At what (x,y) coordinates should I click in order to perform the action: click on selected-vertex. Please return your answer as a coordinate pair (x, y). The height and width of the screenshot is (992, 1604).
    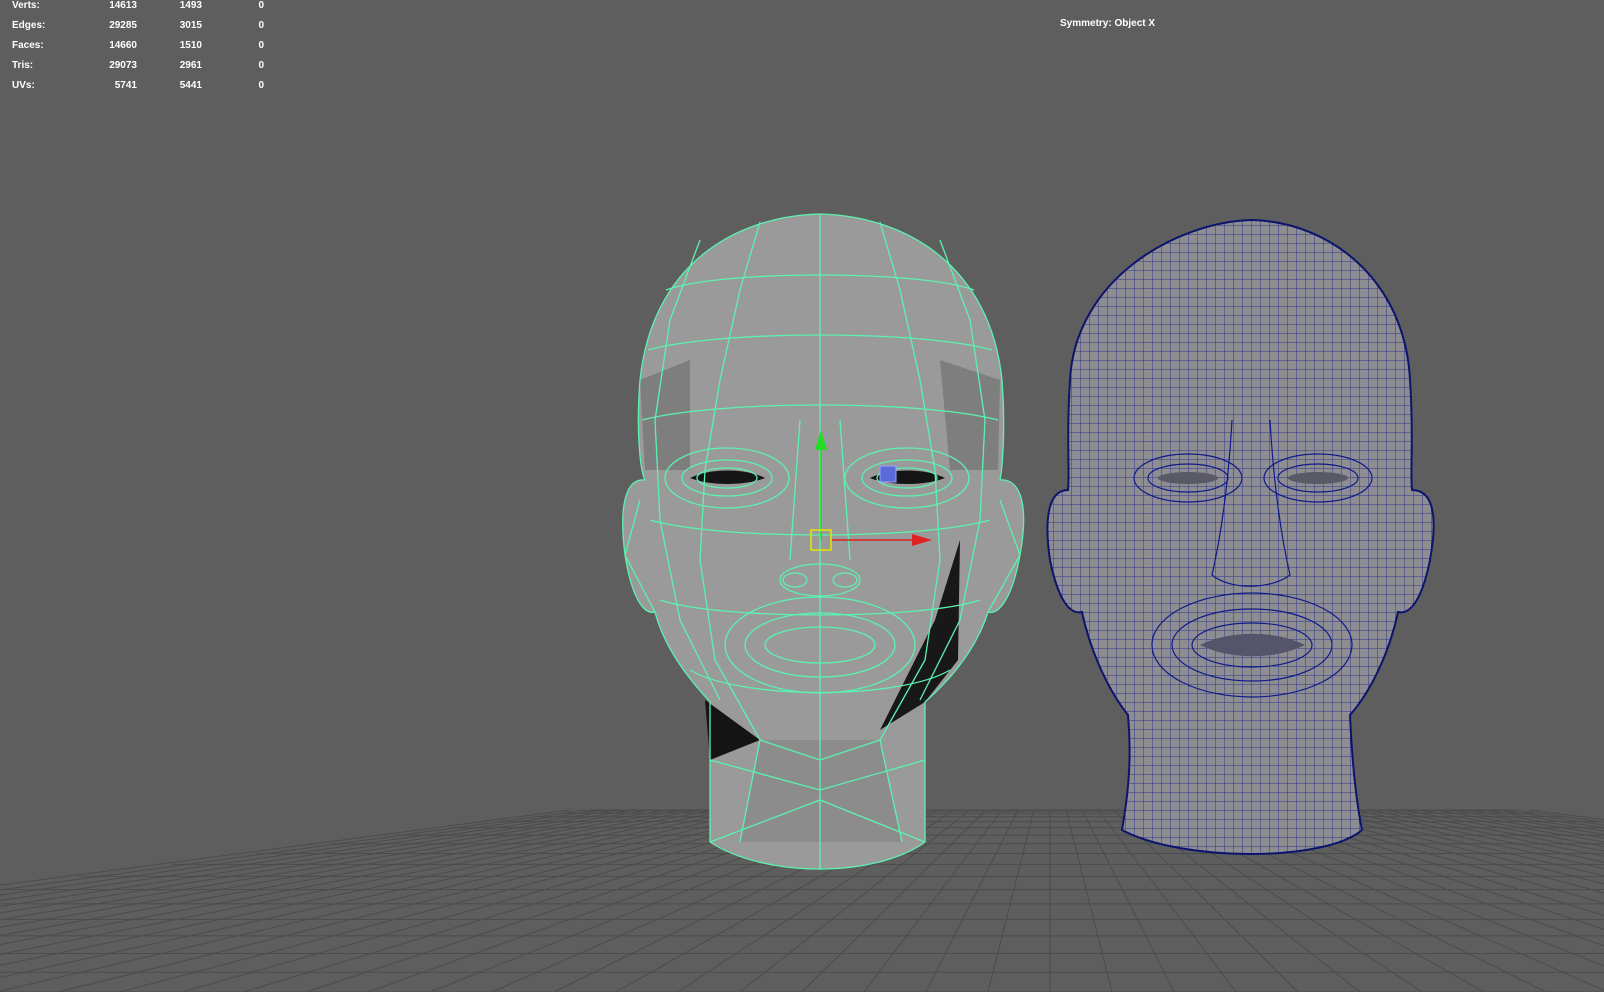
    Looking at the image, I should click on (888, 474).